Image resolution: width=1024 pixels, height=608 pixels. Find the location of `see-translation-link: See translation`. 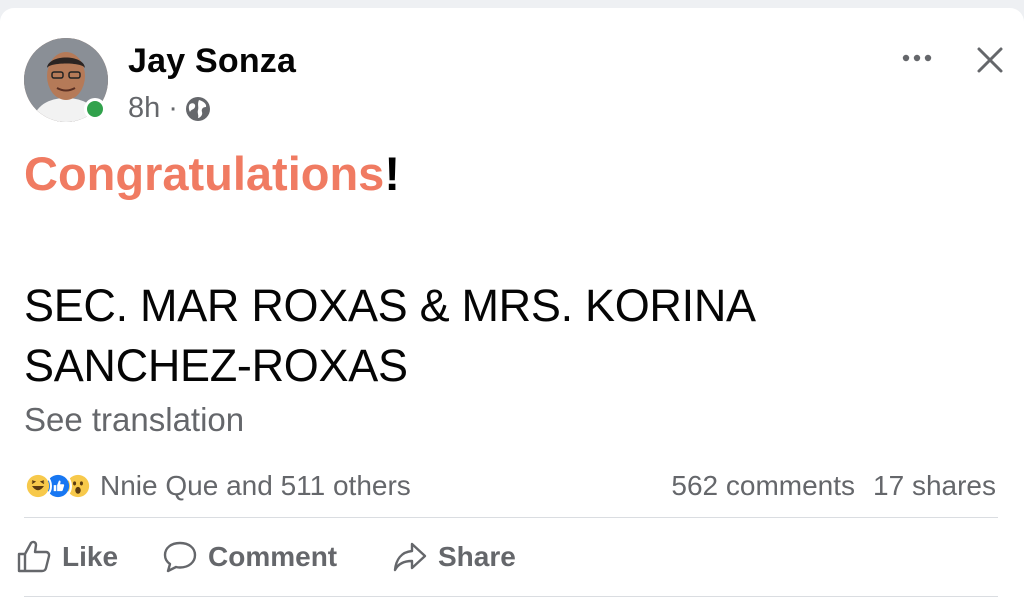

see-translation-link: See translation is located at coordinates (134, 420).